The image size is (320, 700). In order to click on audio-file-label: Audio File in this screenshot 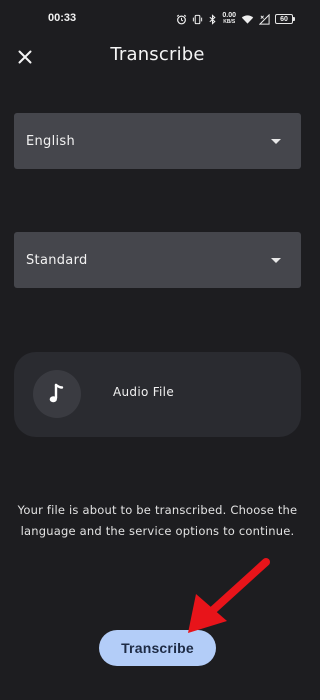, I will do `click(144, 392)`.